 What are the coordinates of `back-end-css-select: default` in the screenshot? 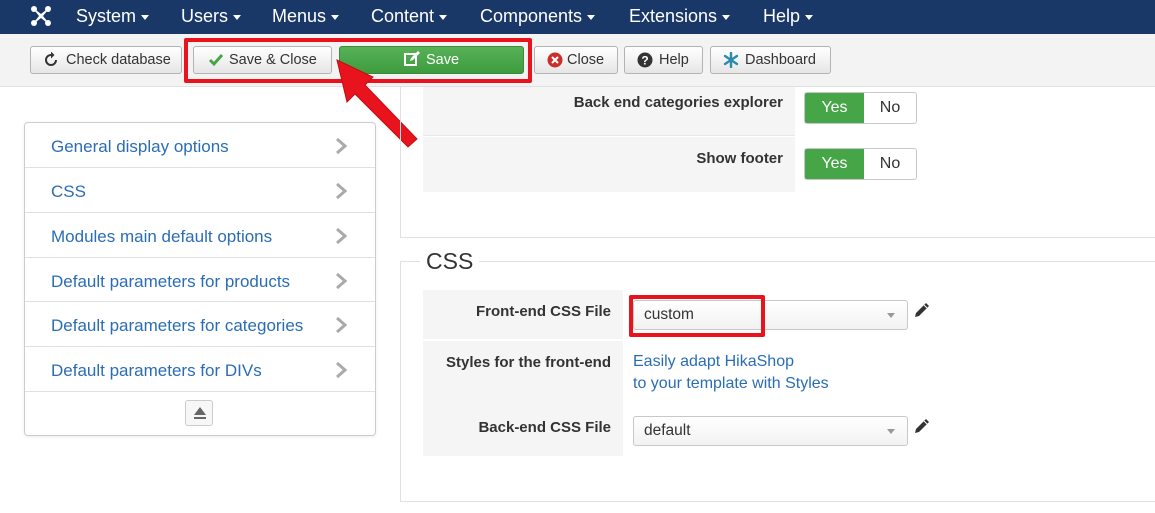 It's located at (770, 431).